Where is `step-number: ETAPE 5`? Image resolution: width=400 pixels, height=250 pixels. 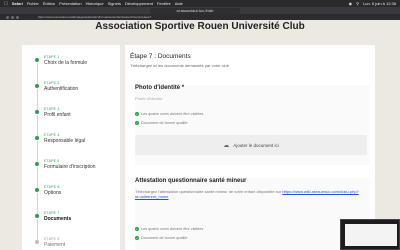
step-number: ETAPE 5 is located at coordinates (52, 161).